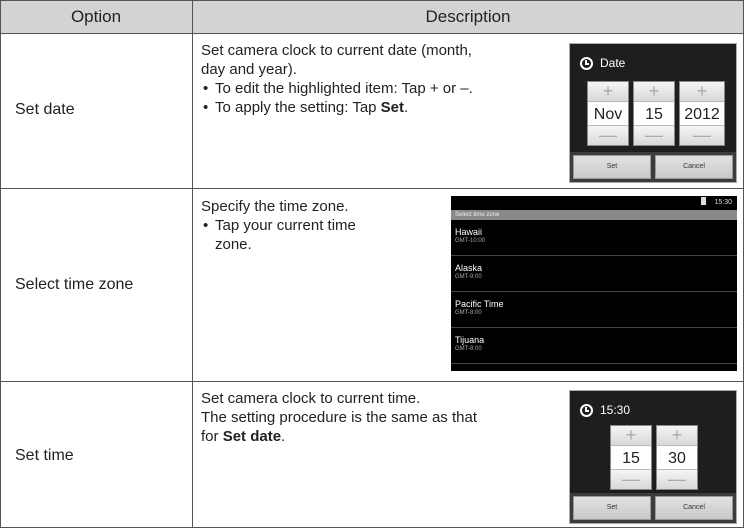  I want to click on minute-spinner: + 30 —, so click(677, 457).